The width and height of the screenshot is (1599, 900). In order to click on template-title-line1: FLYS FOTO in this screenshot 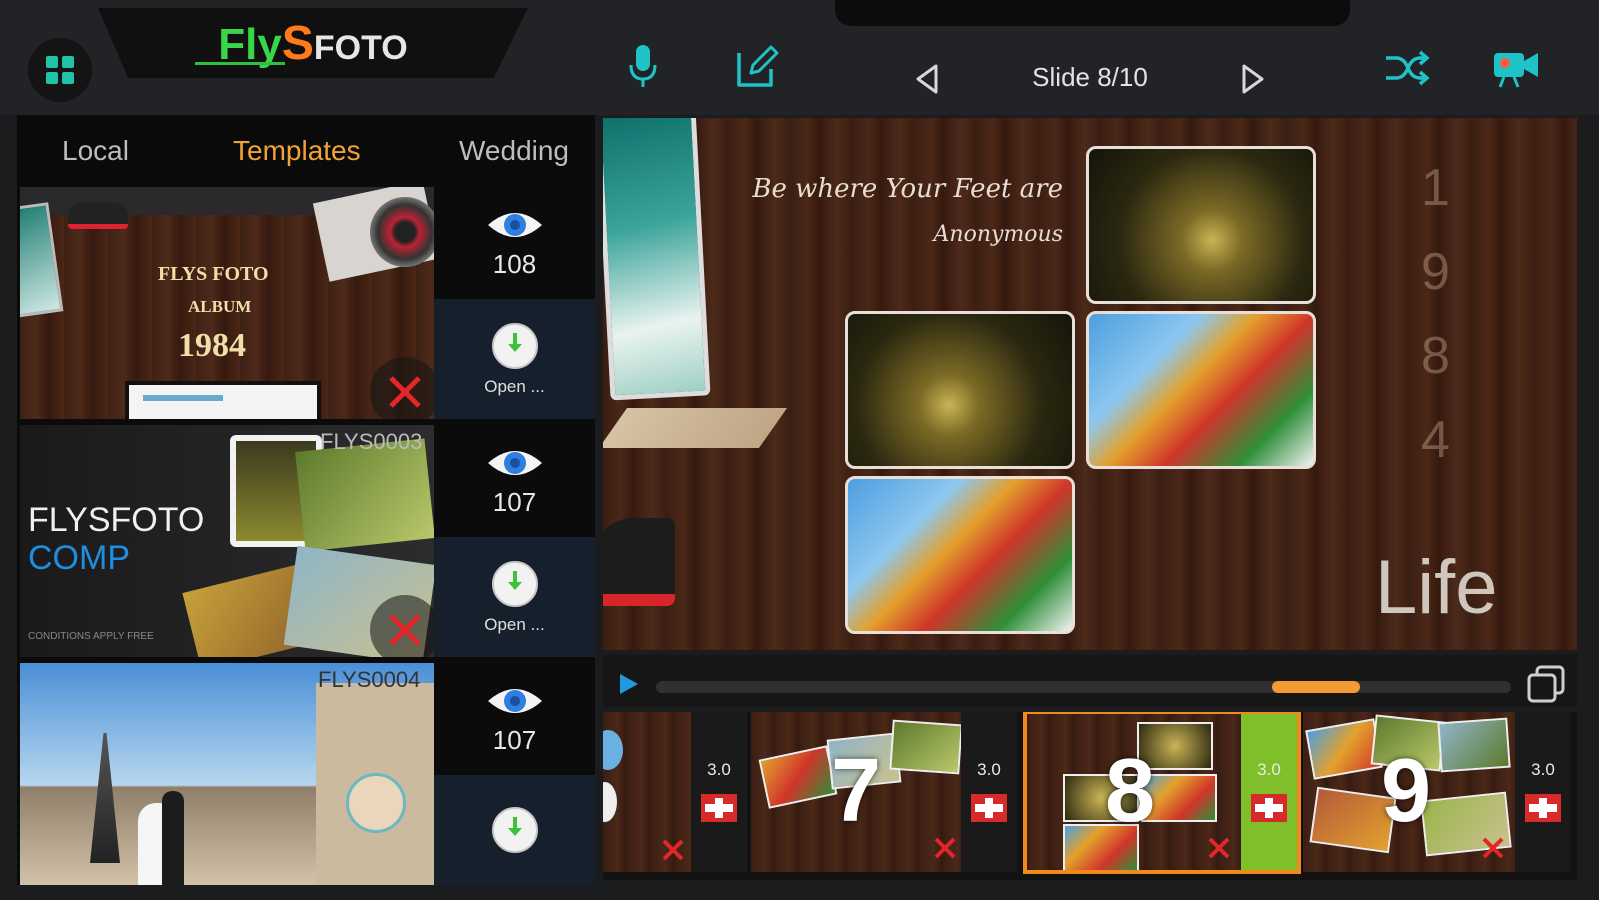, I will do `click(213, 274)`.